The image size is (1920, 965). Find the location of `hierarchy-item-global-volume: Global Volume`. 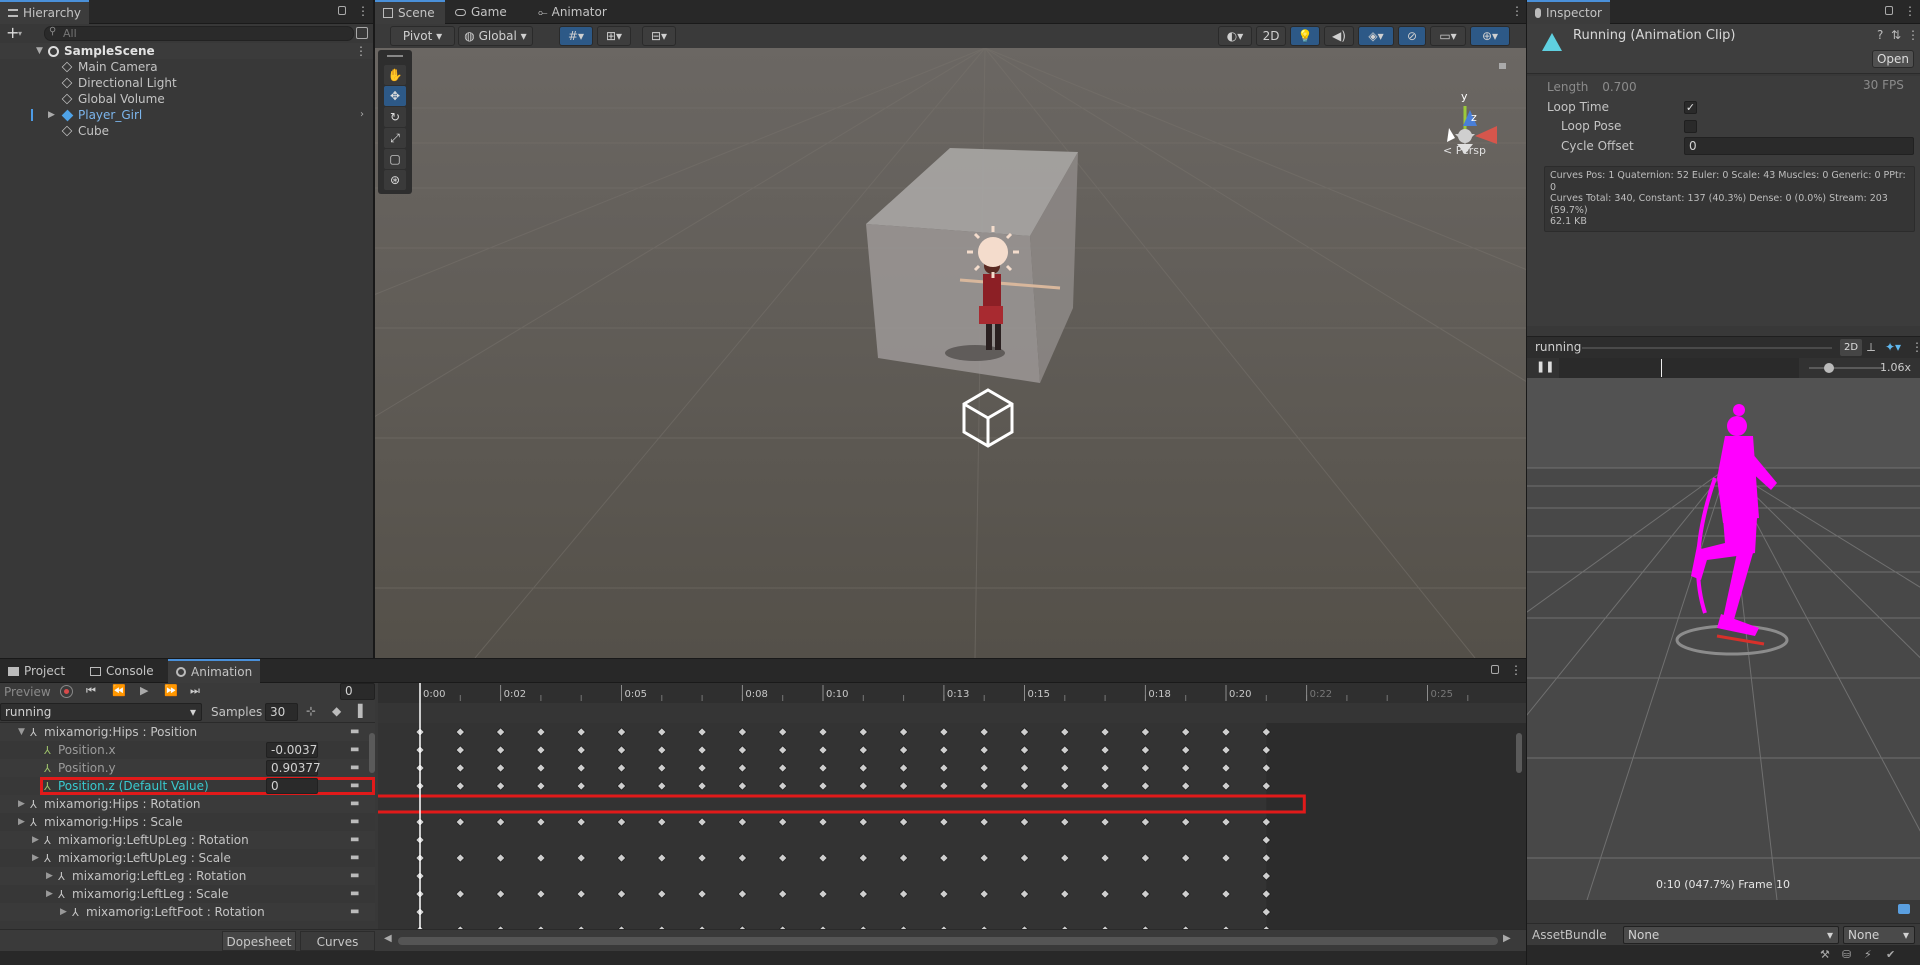

hierarchy-item-global-volume: Global Volume is located at coordinates (186, 99).